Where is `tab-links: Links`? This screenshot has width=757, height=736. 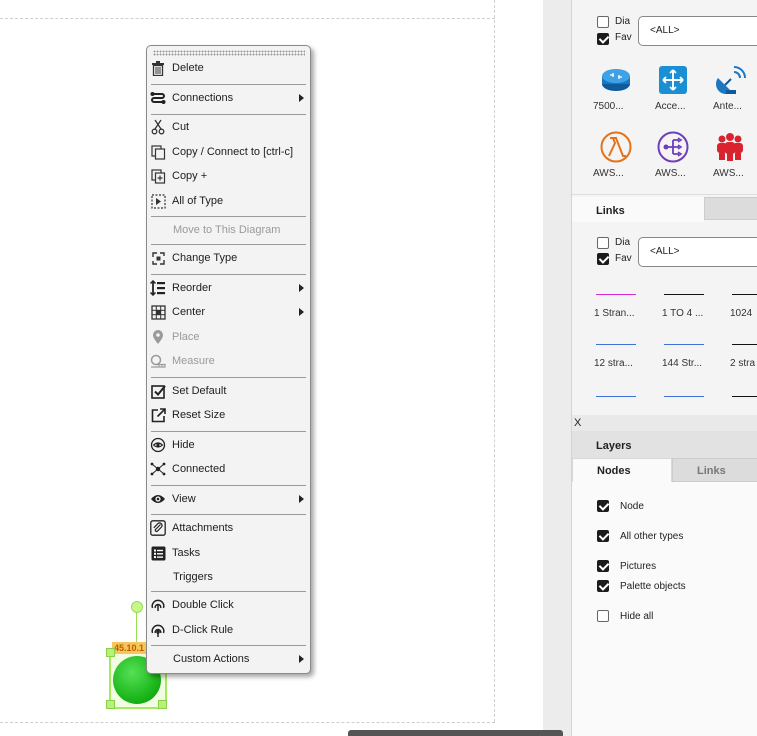 tab-links: Links is located at coordinates (714, 470).